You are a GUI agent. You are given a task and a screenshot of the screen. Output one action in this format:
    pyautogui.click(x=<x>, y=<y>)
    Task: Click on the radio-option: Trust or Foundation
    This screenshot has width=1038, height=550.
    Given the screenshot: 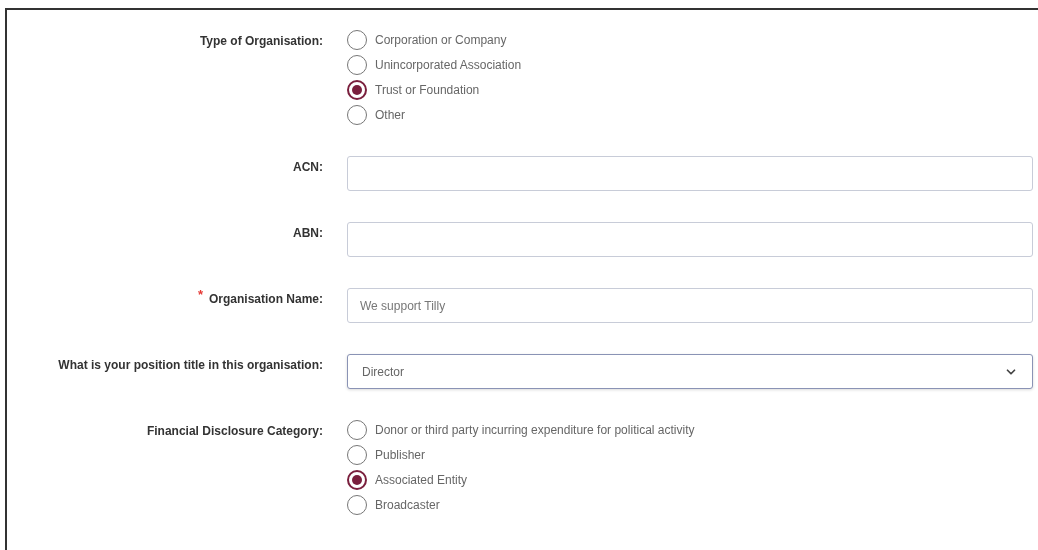 What is the action you would take?
    pyautogui.click(x=434, y=90)
    